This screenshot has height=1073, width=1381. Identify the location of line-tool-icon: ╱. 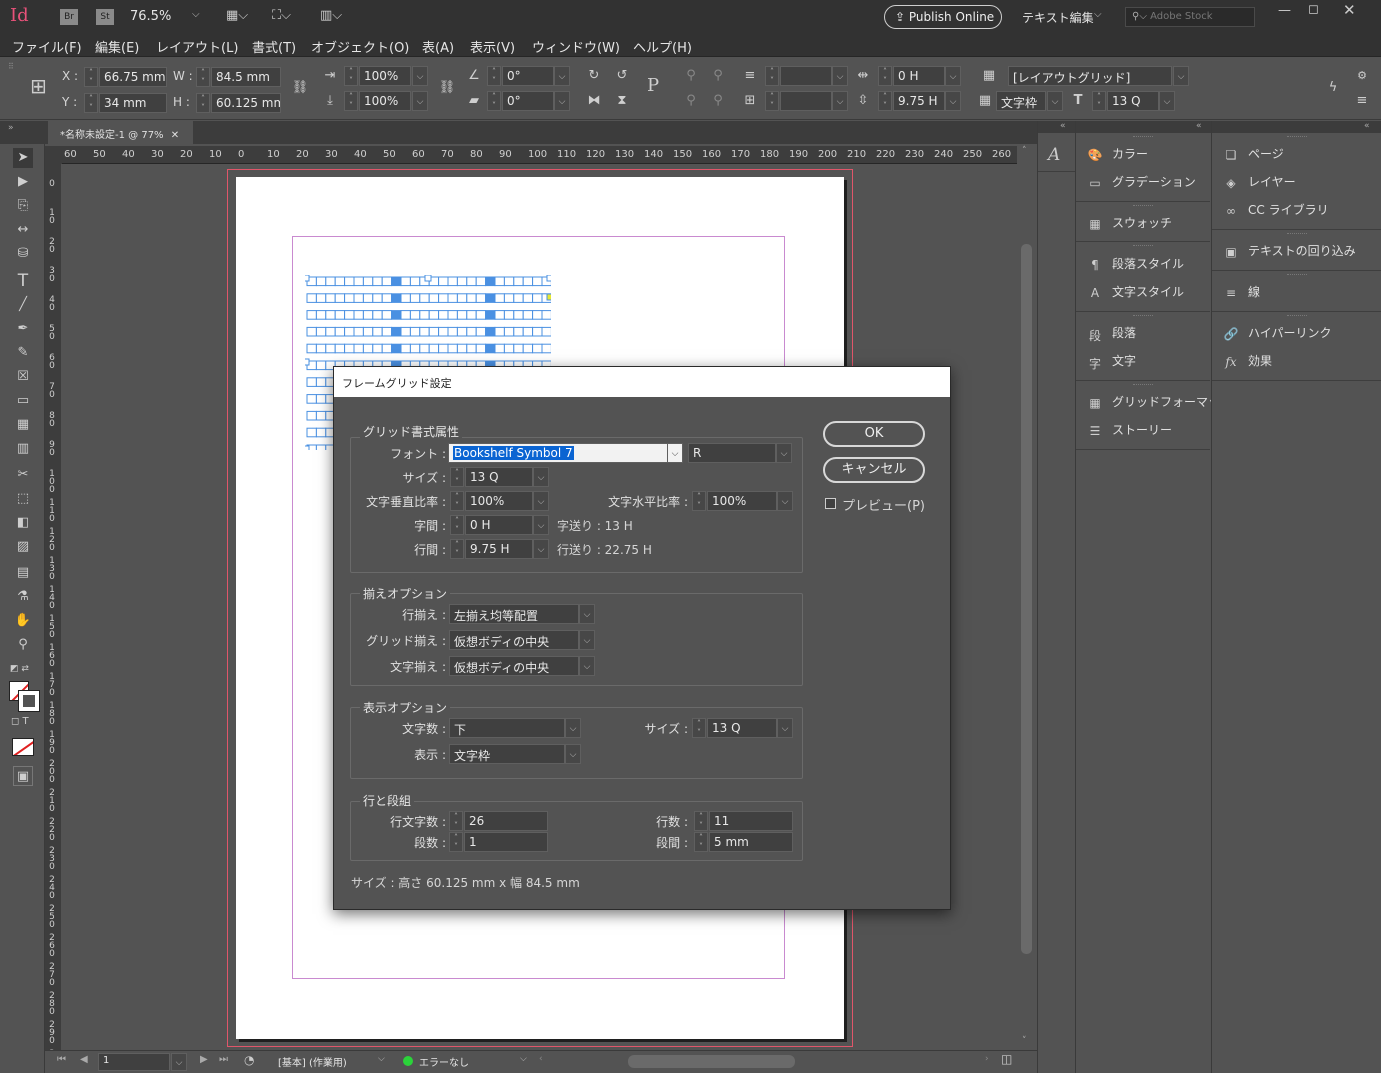
(23, 305).